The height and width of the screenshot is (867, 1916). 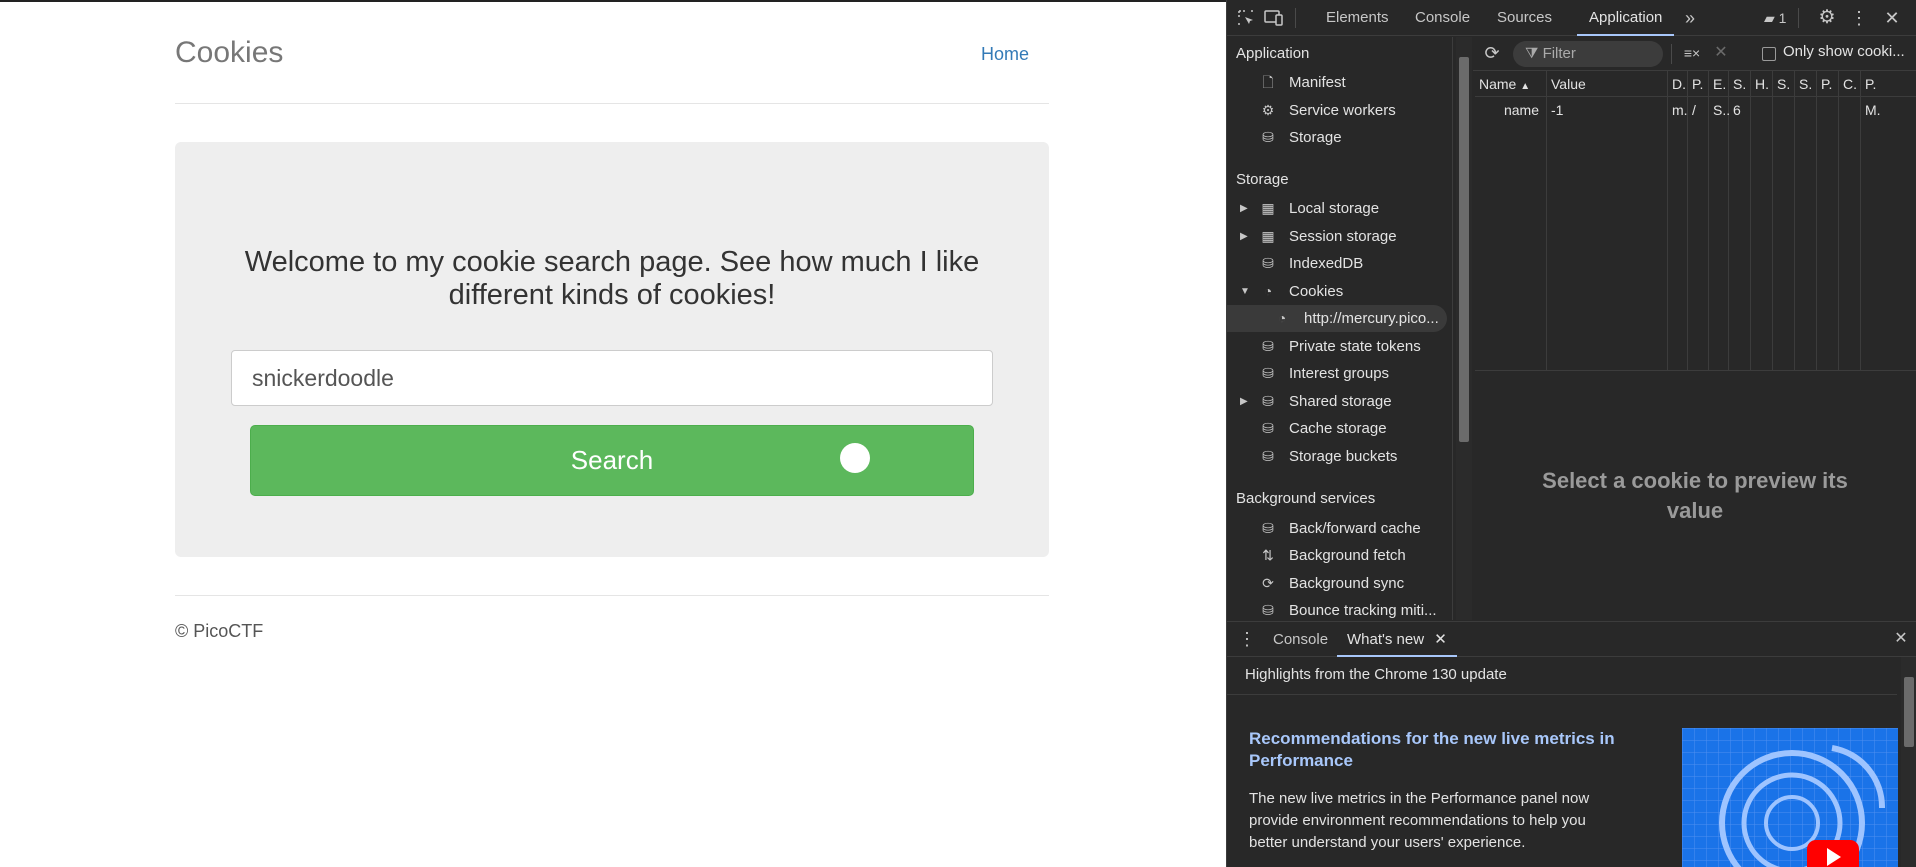 I want to click on sidebar-item-storage-buckets: ⛁ Storage buckets, so click(x=1339, y=456).